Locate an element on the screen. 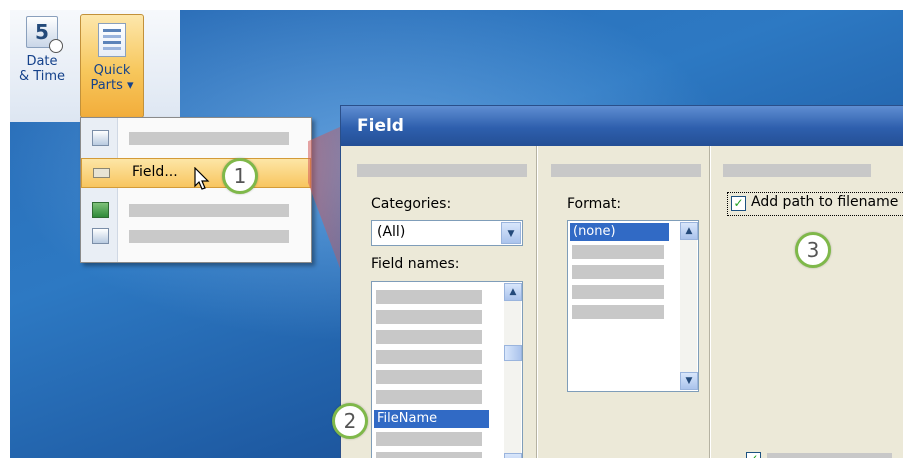 This screenshot has height=466, width=912. categories-select: (All) ▼ is located at coordinates (447, 233).